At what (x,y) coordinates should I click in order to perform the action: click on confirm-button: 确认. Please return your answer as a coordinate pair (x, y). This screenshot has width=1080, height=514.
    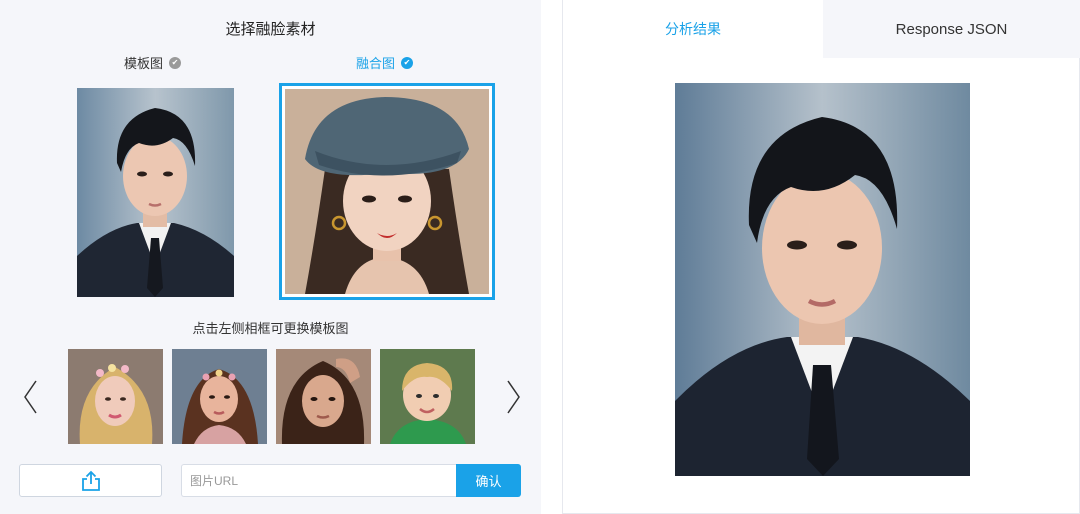
    Looking at the image, I should click on (488, 480).